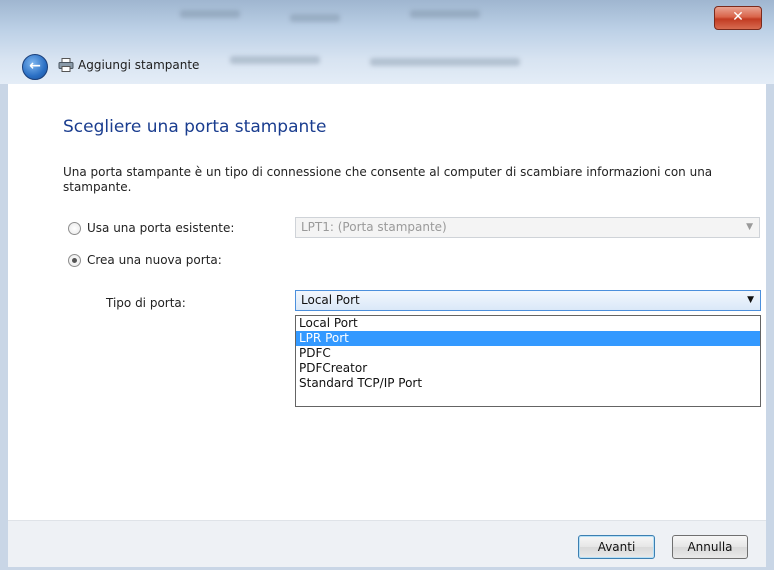  Describe the element at coordinates (527, 227) in the screenshot. I see `existing-port-select: LPT1: (Porta stampante) ▼` at that location.